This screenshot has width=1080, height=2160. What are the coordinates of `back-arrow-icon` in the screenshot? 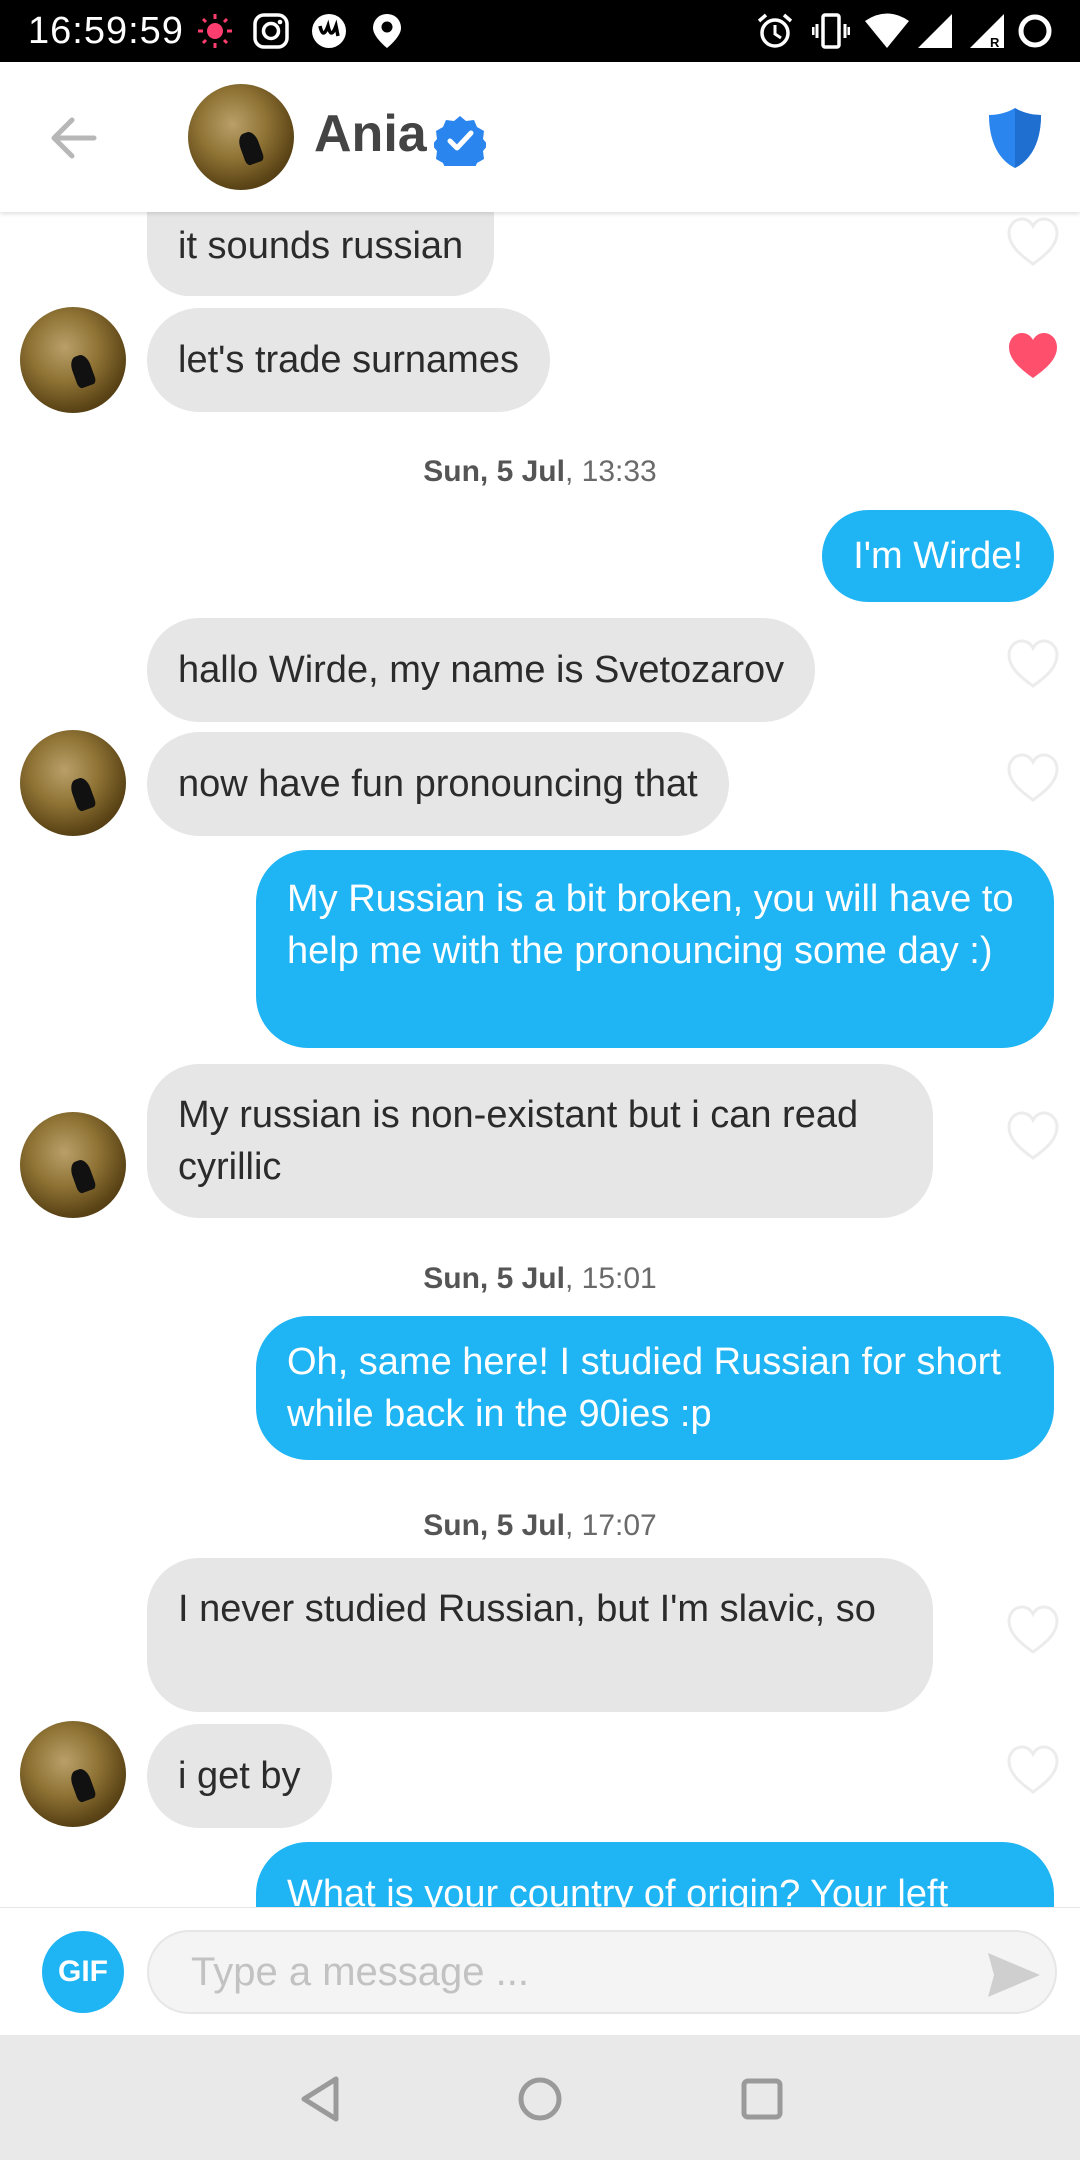 It's located at (74, 138).